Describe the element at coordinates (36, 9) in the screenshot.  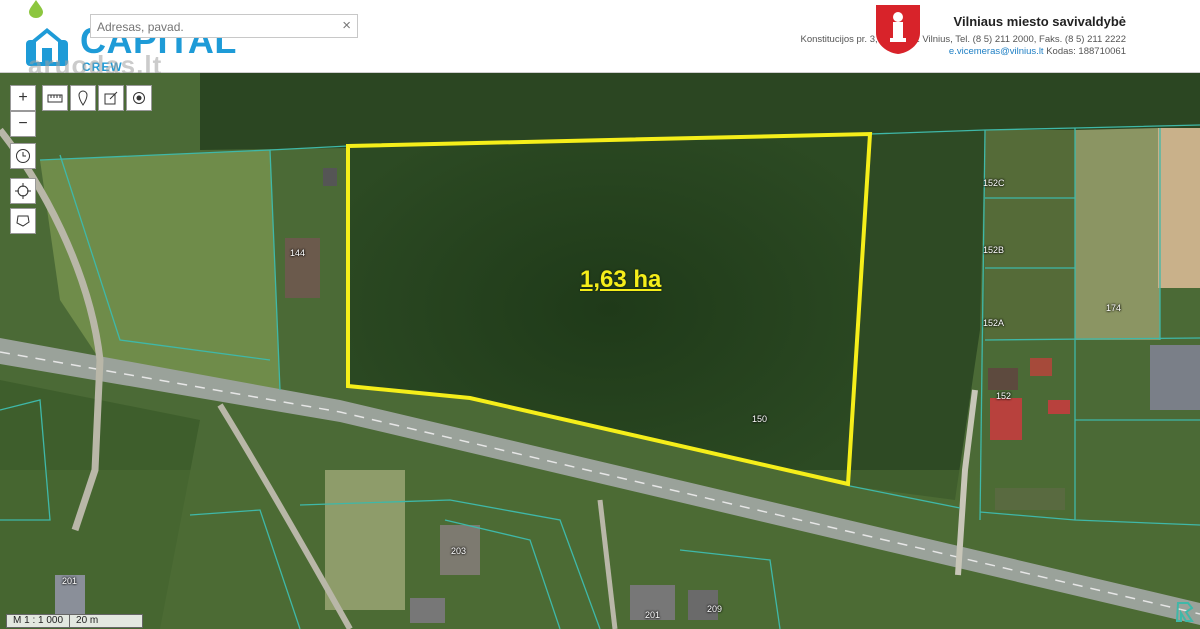
I see `location-drop-icon` at that location.